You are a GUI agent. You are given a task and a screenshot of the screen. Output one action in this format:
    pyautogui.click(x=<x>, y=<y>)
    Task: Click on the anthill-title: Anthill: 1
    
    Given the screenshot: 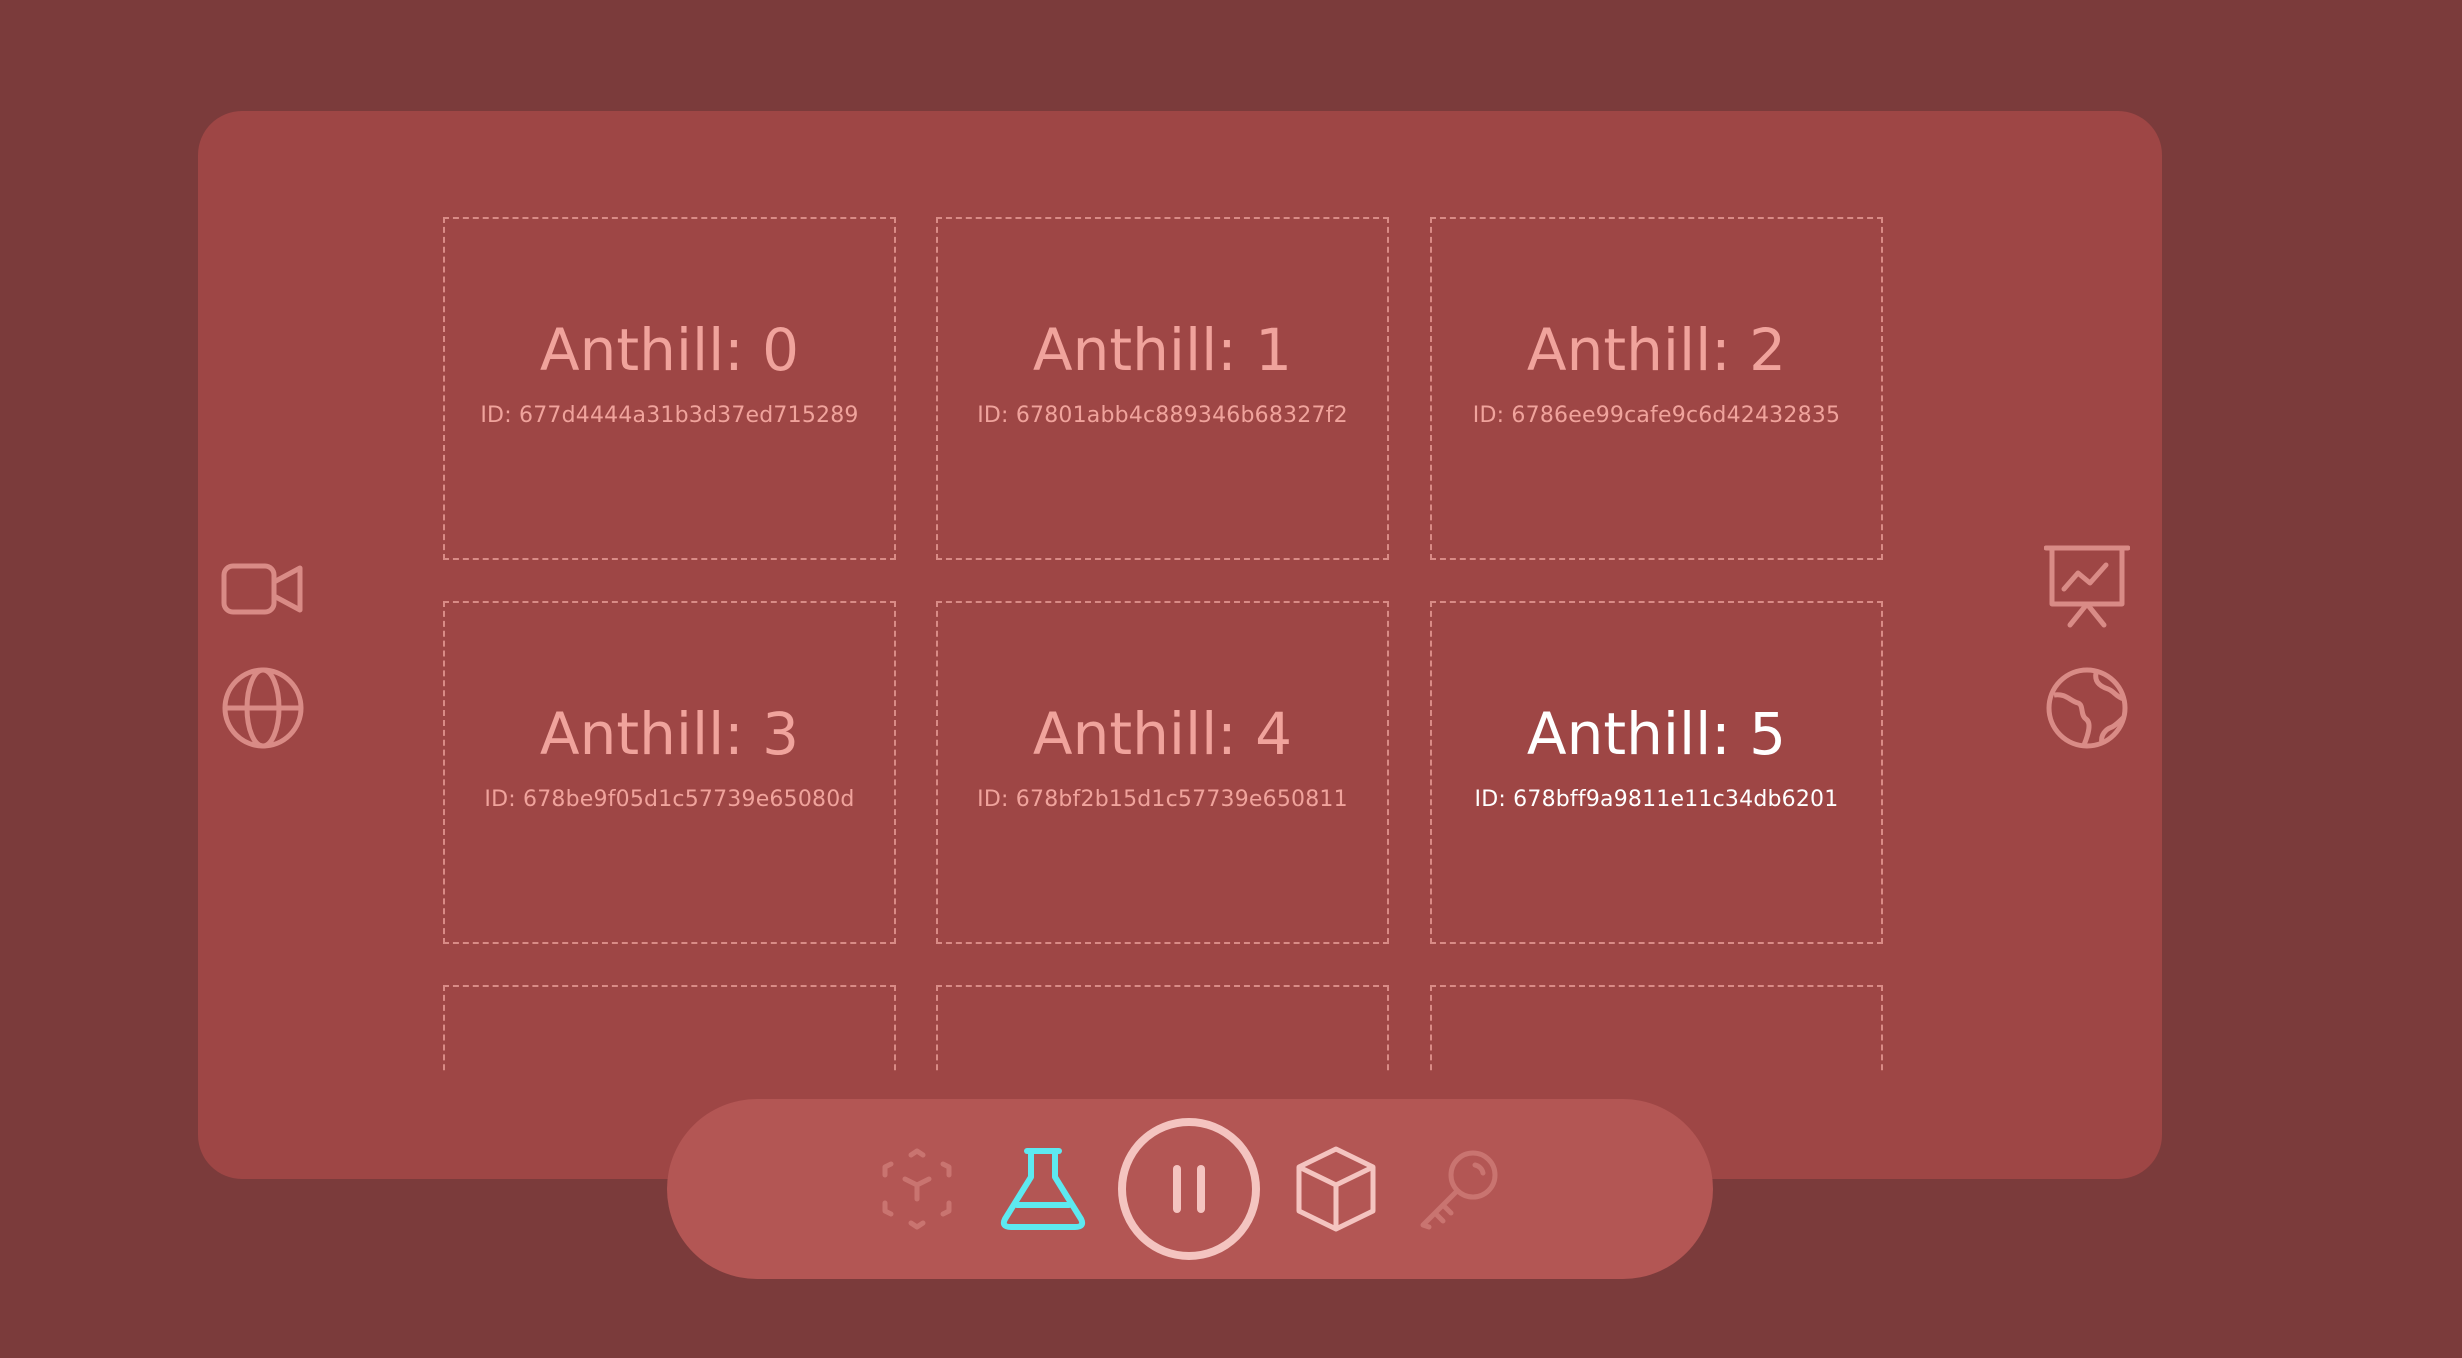 What is the action you would take?
    pyautogui.click(x=1162, y=350)
    